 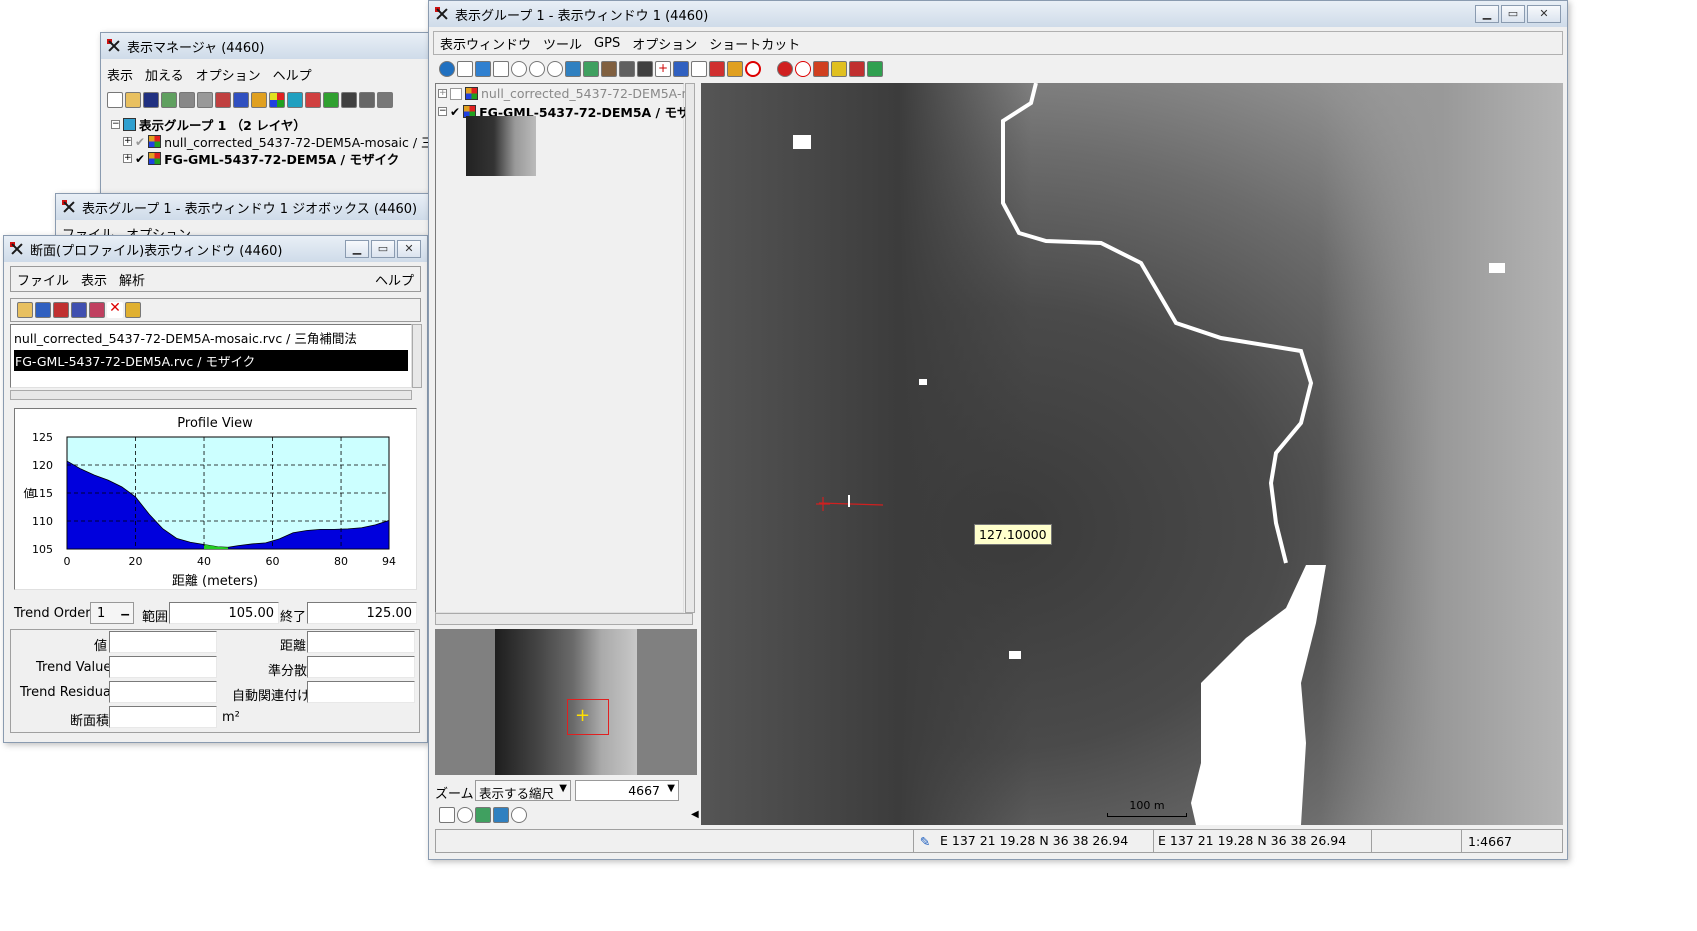 What do you see at coordinates (465, 69) in the screenshot?
I see `full-view-icon` at bounding box center [465, 69].